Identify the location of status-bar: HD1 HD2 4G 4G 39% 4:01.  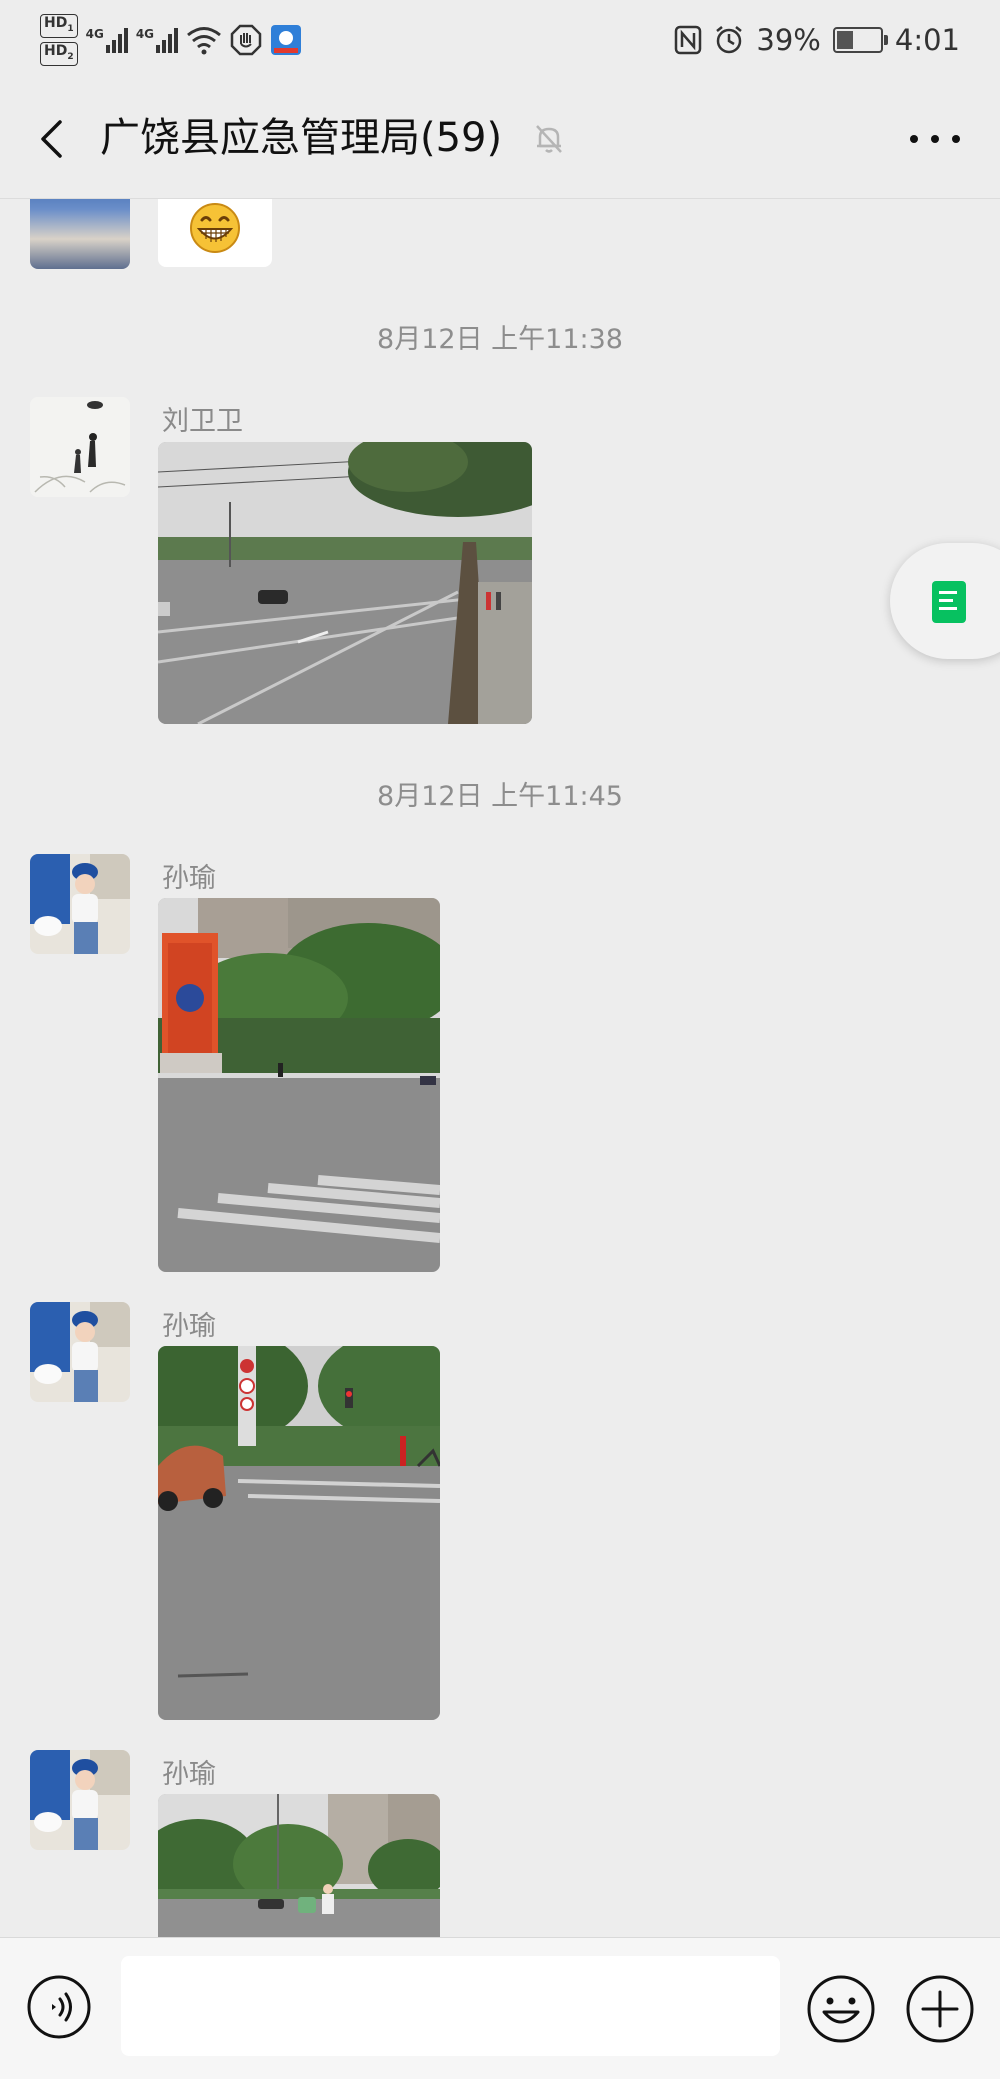
(500, 40).